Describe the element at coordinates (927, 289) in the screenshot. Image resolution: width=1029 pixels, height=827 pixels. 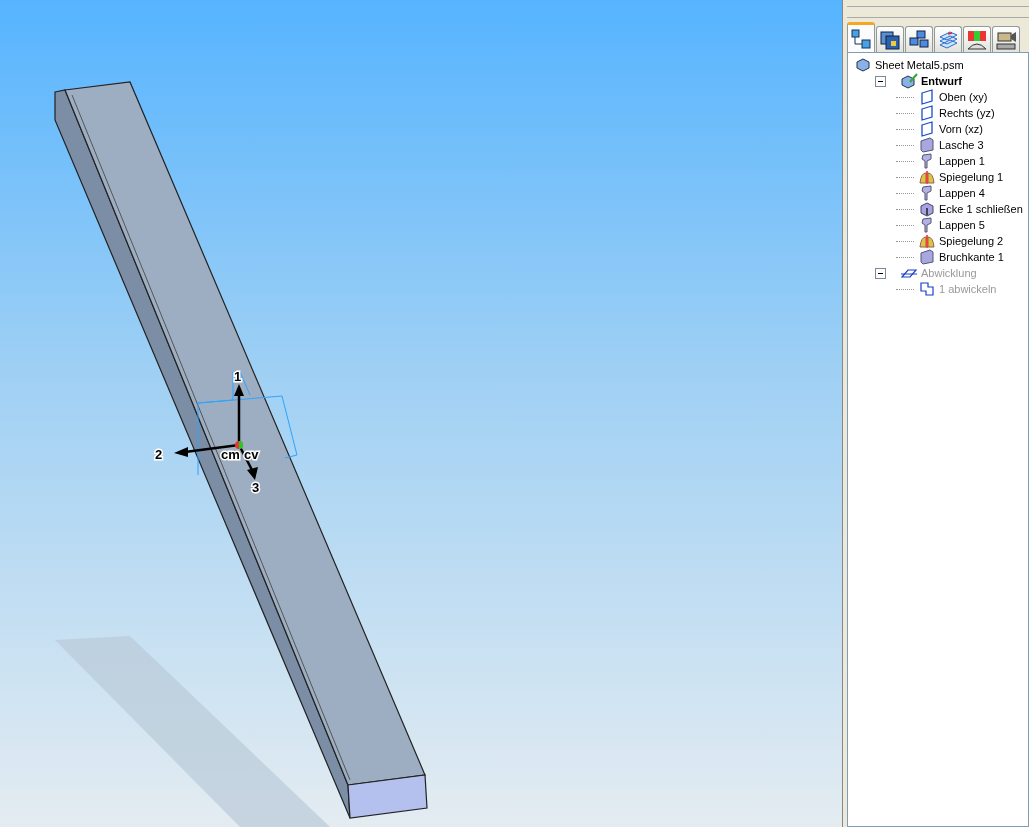
I see `unfold-icon` at that location.